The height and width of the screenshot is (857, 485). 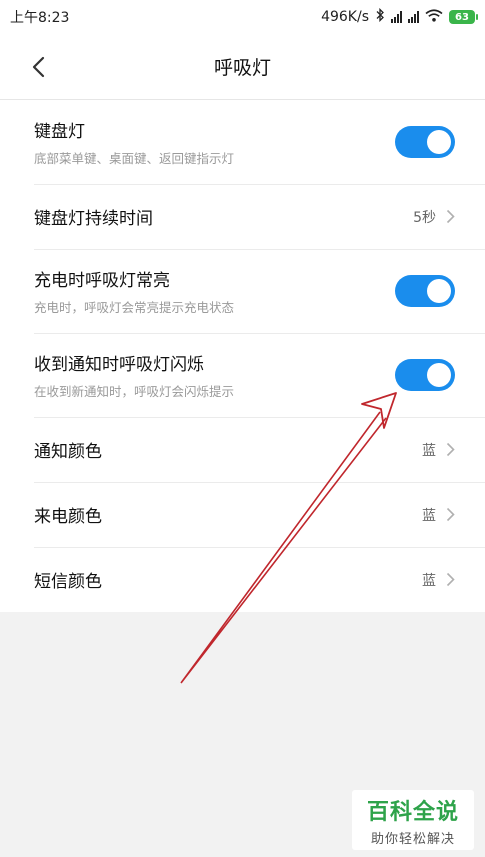 I want to click on notification-blink-toggle, so click(x=425, y=375).